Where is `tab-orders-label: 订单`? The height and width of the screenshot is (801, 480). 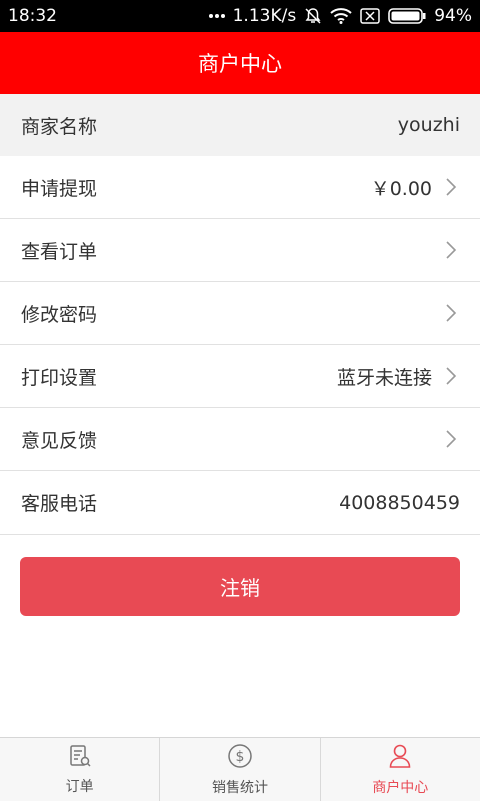
tab-orders-label: 订单 is located at coordinates (79, 786).